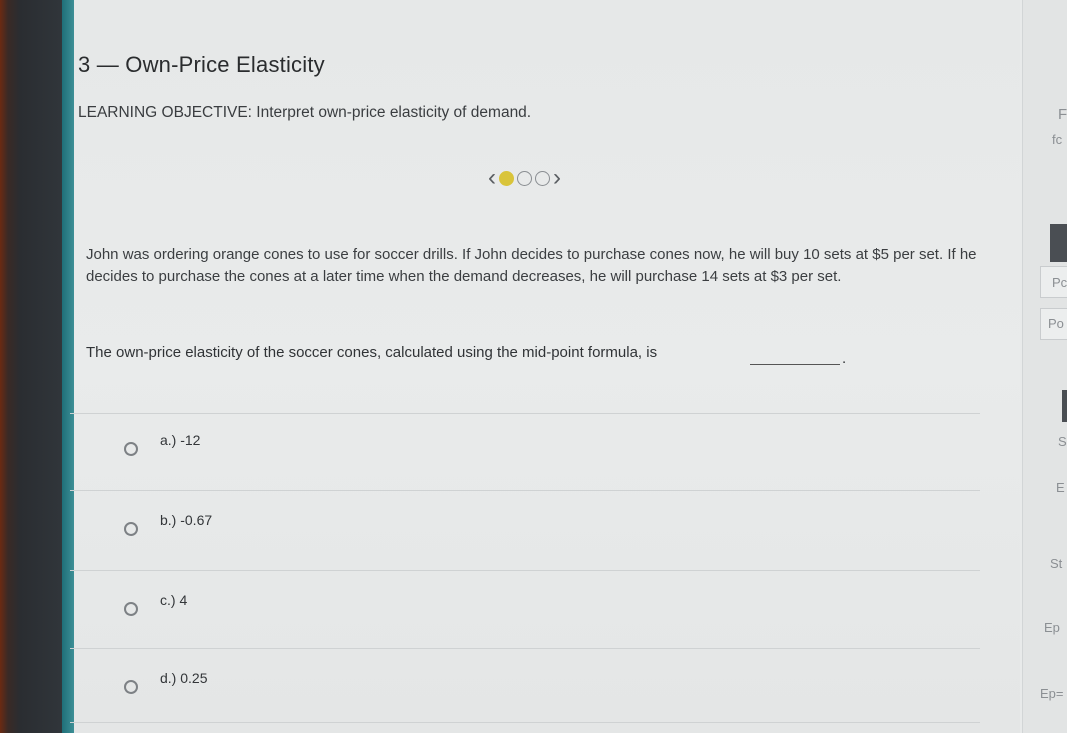 The height and width of the screenshot is (733, 1067). I want to click on radio-a, so click(131, 449).